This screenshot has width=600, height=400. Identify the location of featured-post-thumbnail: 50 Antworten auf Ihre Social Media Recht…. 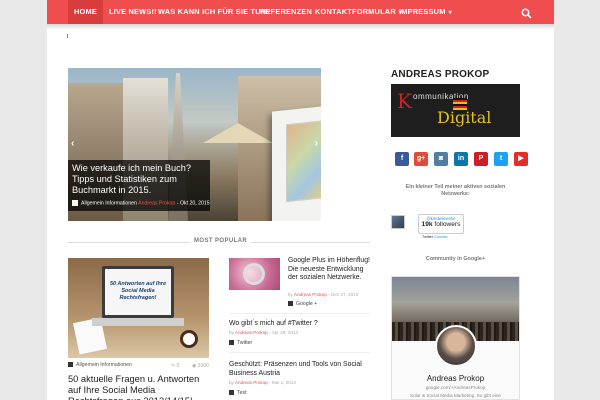
(138, 308).